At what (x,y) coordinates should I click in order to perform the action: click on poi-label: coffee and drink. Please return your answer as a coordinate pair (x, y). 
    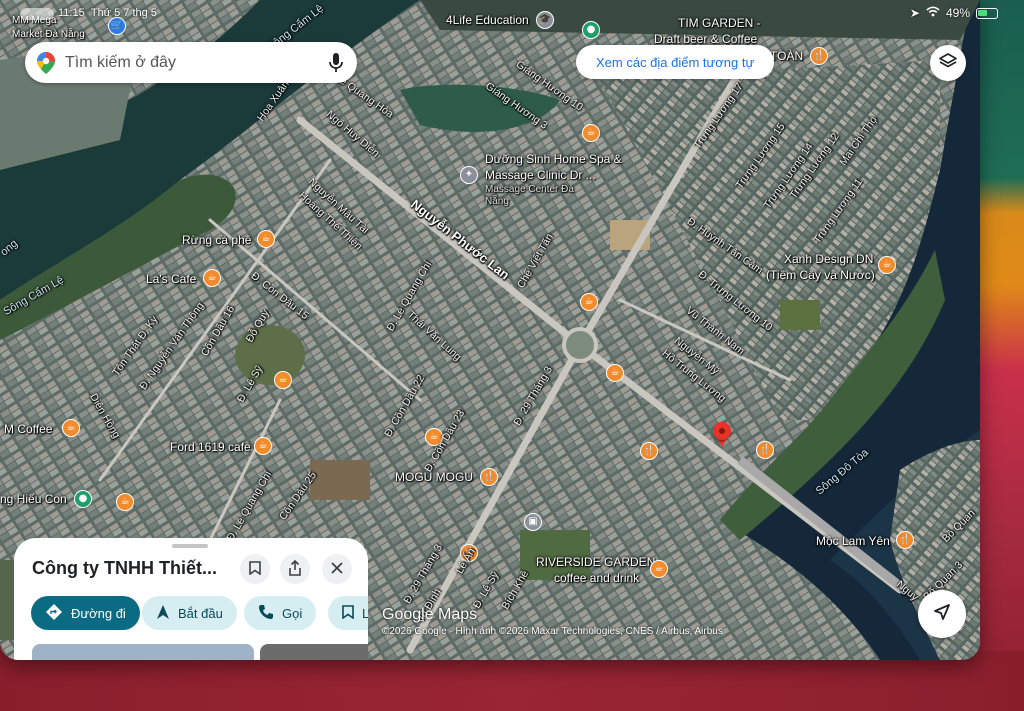
    Looking at the image, I should click on (596, 578).